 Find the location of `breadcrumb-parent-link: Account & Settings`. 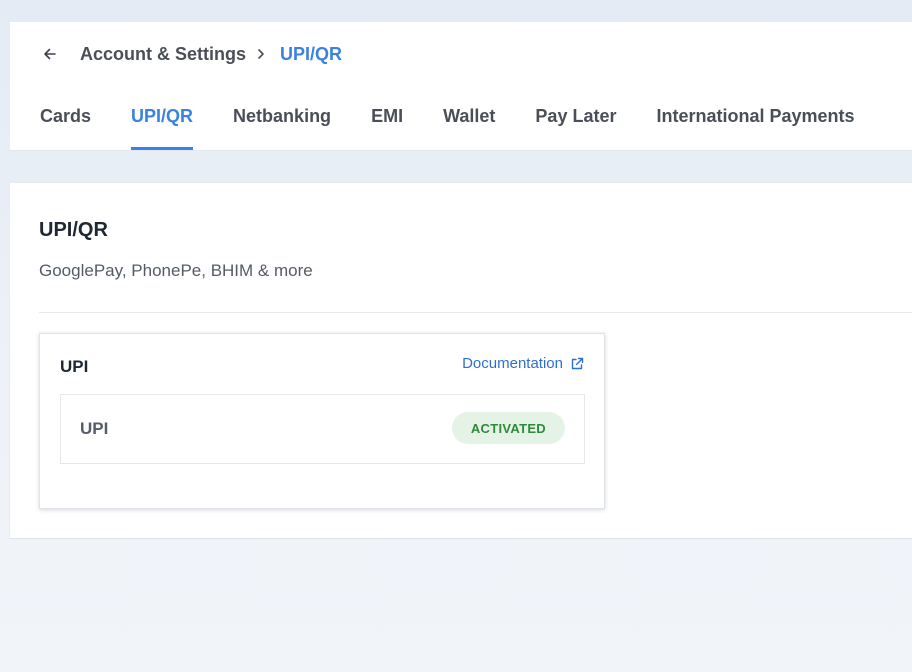

breadcrumb-parent-link: Account & Settings is located at coordinates (163, 54).